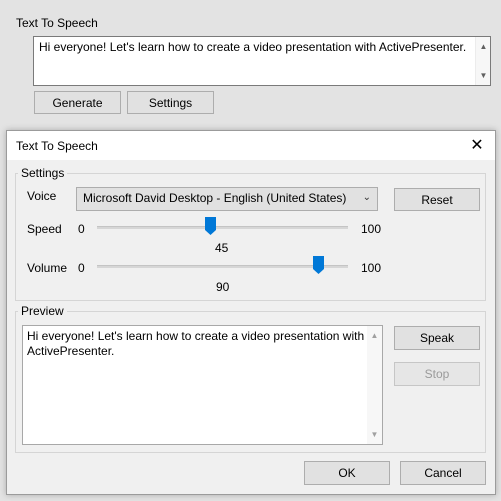 This screenshot has height=501, width=501. Describe the element at coordinates (170, 102) in the screenshot. I see `settings-button: Settings` at that location.